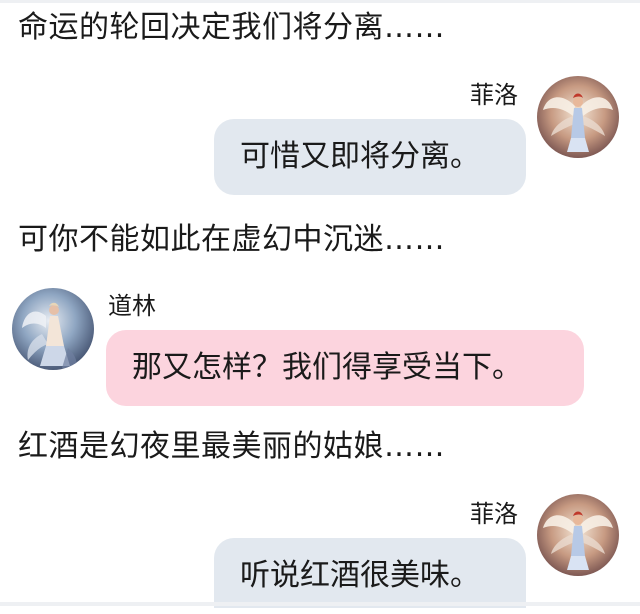 Image resolution: width=640 pixels, height=614 pixels. What do you see at coordinates (320, 1) in the screenshot?
I see `top-divider` at bounding box center [320, 1].